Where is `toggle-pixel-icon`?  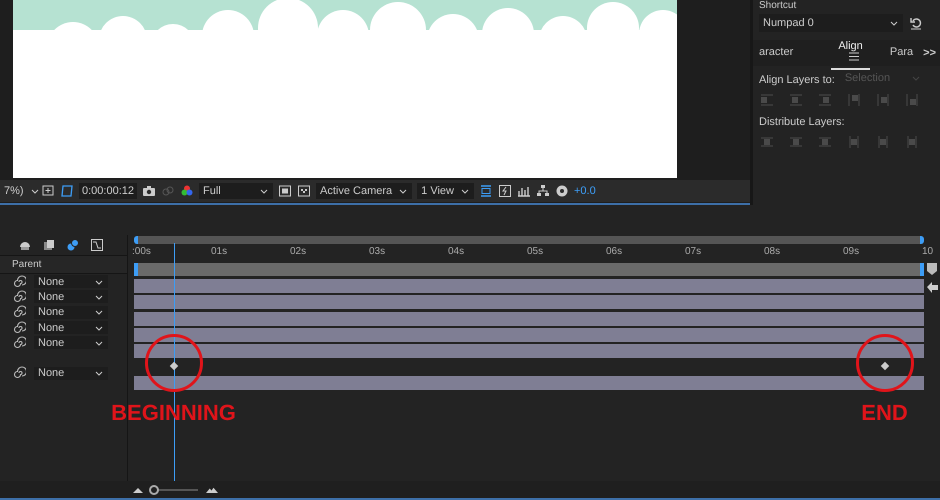
toggle-pixel-icon is located at coordinates (485, 191).